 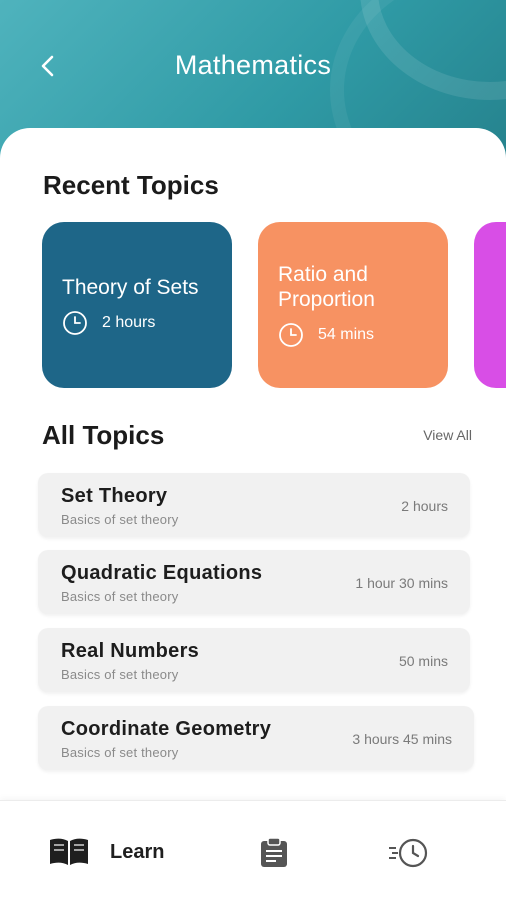 What do you see at coordinates (402, 739) in the screenshot?
I see `topic-duration: 3 hours 45 mins` at bounding box center [402, 739].